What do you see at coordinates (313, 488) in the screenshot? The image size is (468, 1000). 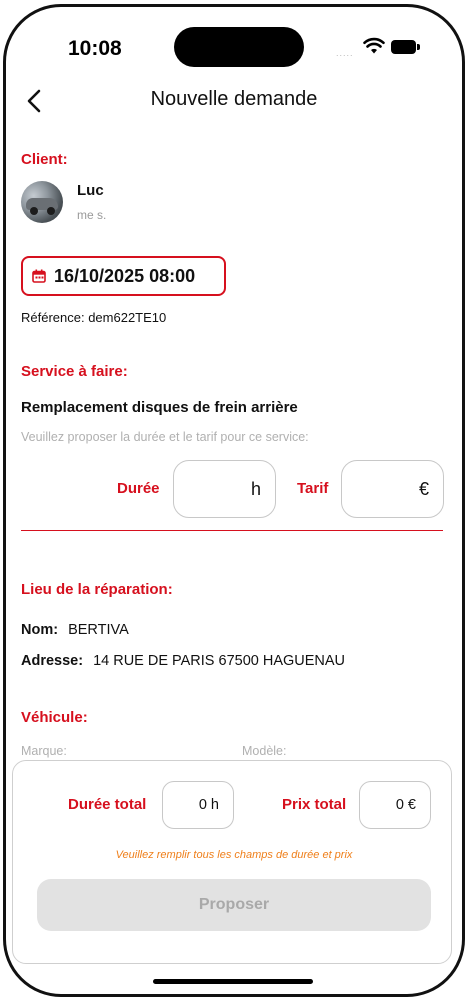 I see `price-label: Tarif` at bounding box center [313, 488].